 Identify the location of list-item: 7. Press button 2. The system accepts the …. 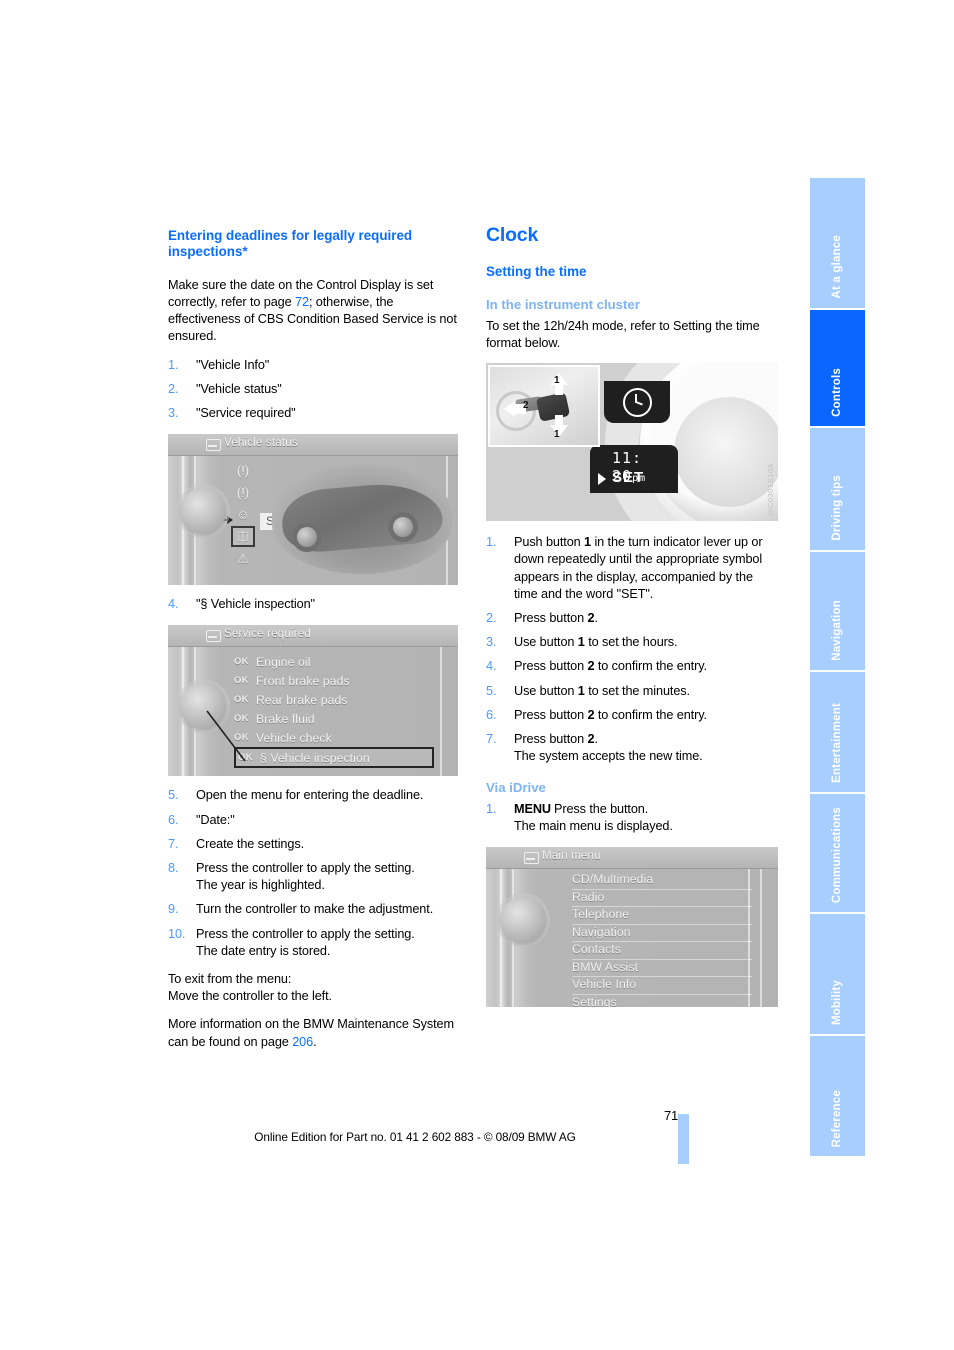
(632, 748).